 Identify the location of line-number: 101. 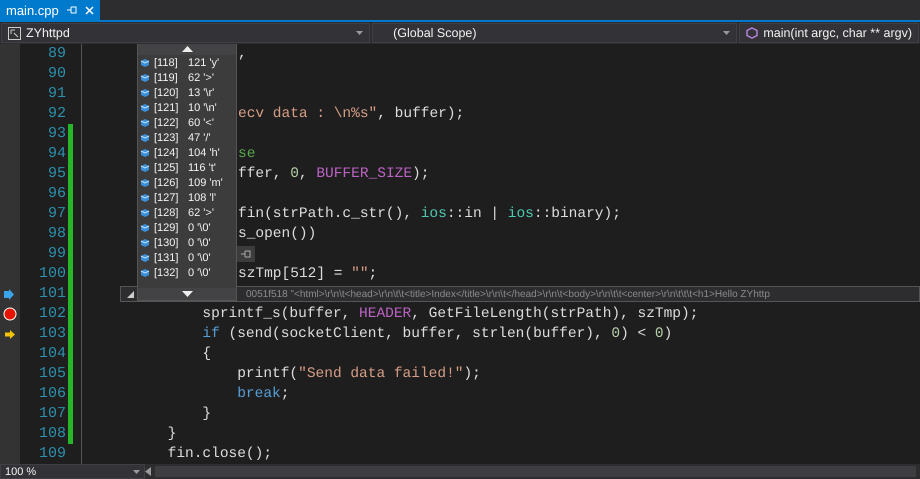
(52, 294).